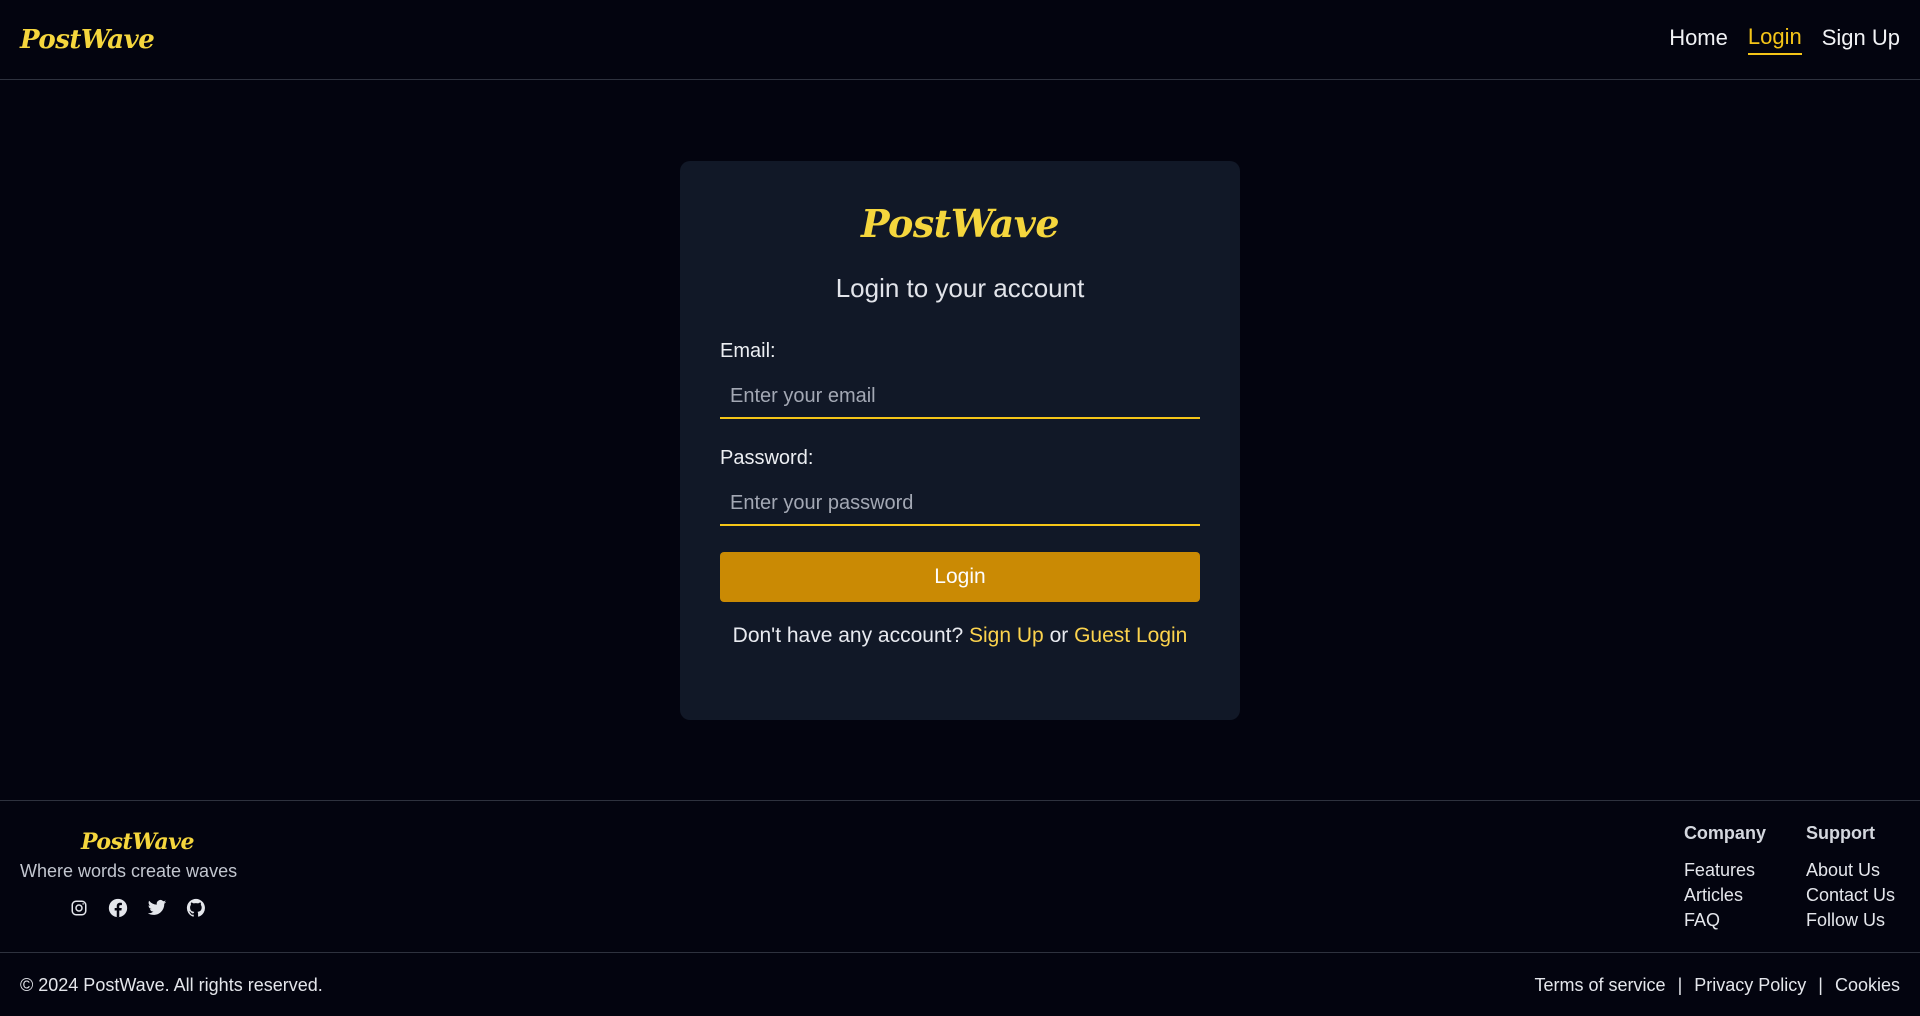 The width and height of the screenshot is (1920, 1016). I want to click on footer-link-about-us: About Us, so click(1850, 870).